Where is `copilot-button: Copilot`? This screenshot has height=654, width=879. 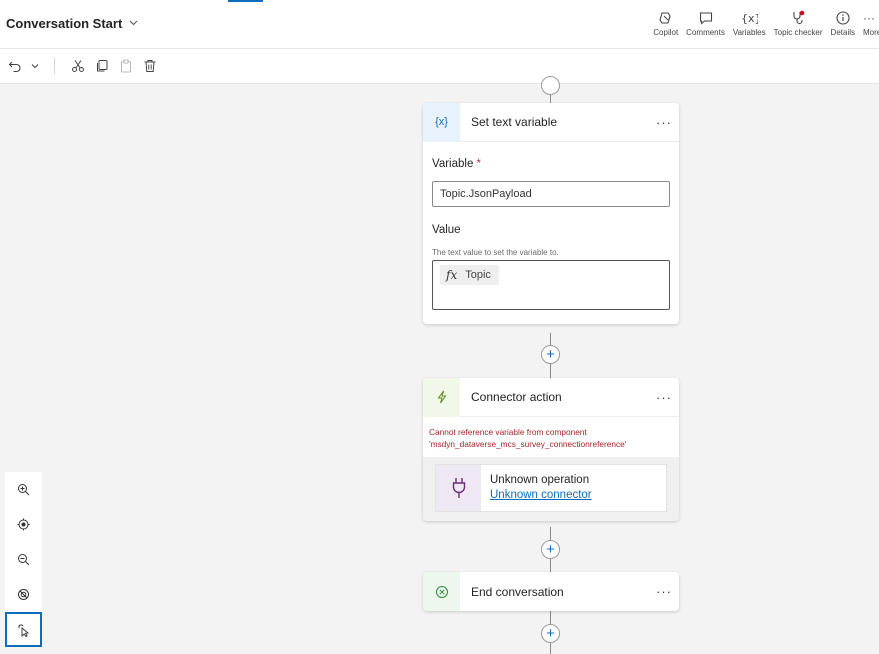 copilot-button: Copilot is located at coordinates (665, 22).